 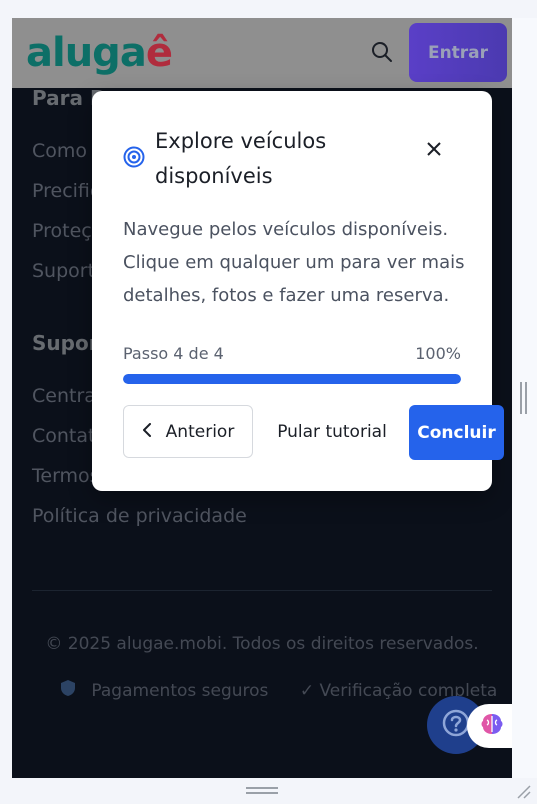 What do you see at coordinates (456, 432) in the screenshot?
I see `finish-button: Concluir` at bounding box center [456, 432].